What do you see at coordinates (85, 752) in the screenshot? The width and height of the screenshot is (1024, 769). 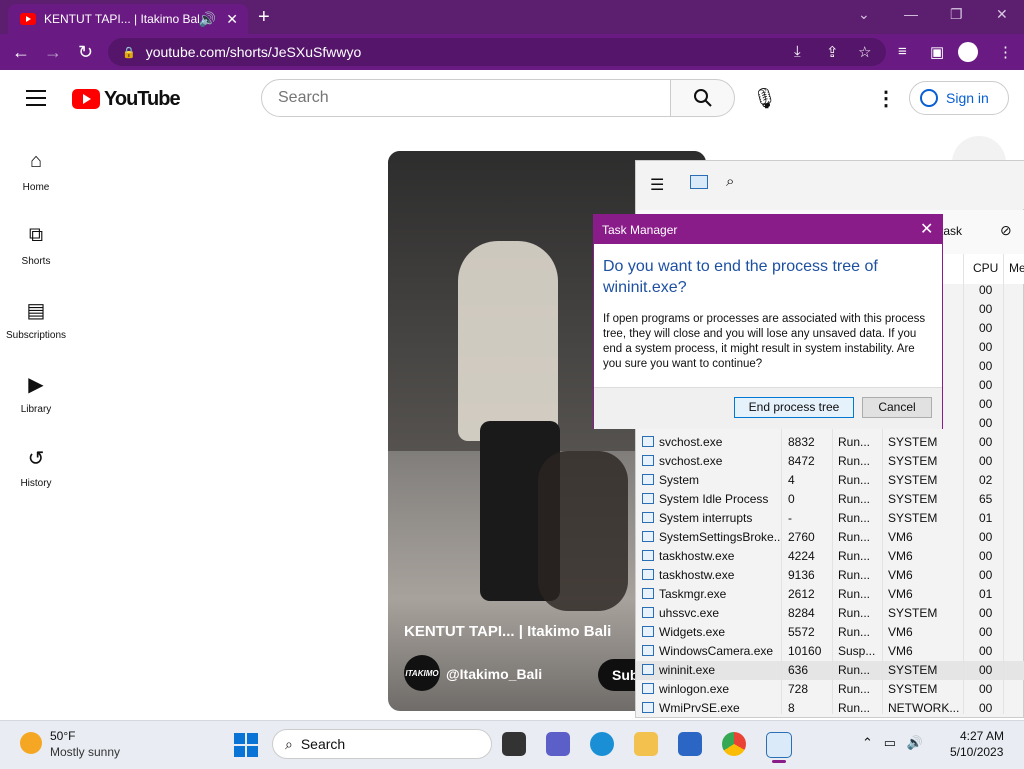 I see `weather-description: Mostly sunny` at bounding box center [85, 752].